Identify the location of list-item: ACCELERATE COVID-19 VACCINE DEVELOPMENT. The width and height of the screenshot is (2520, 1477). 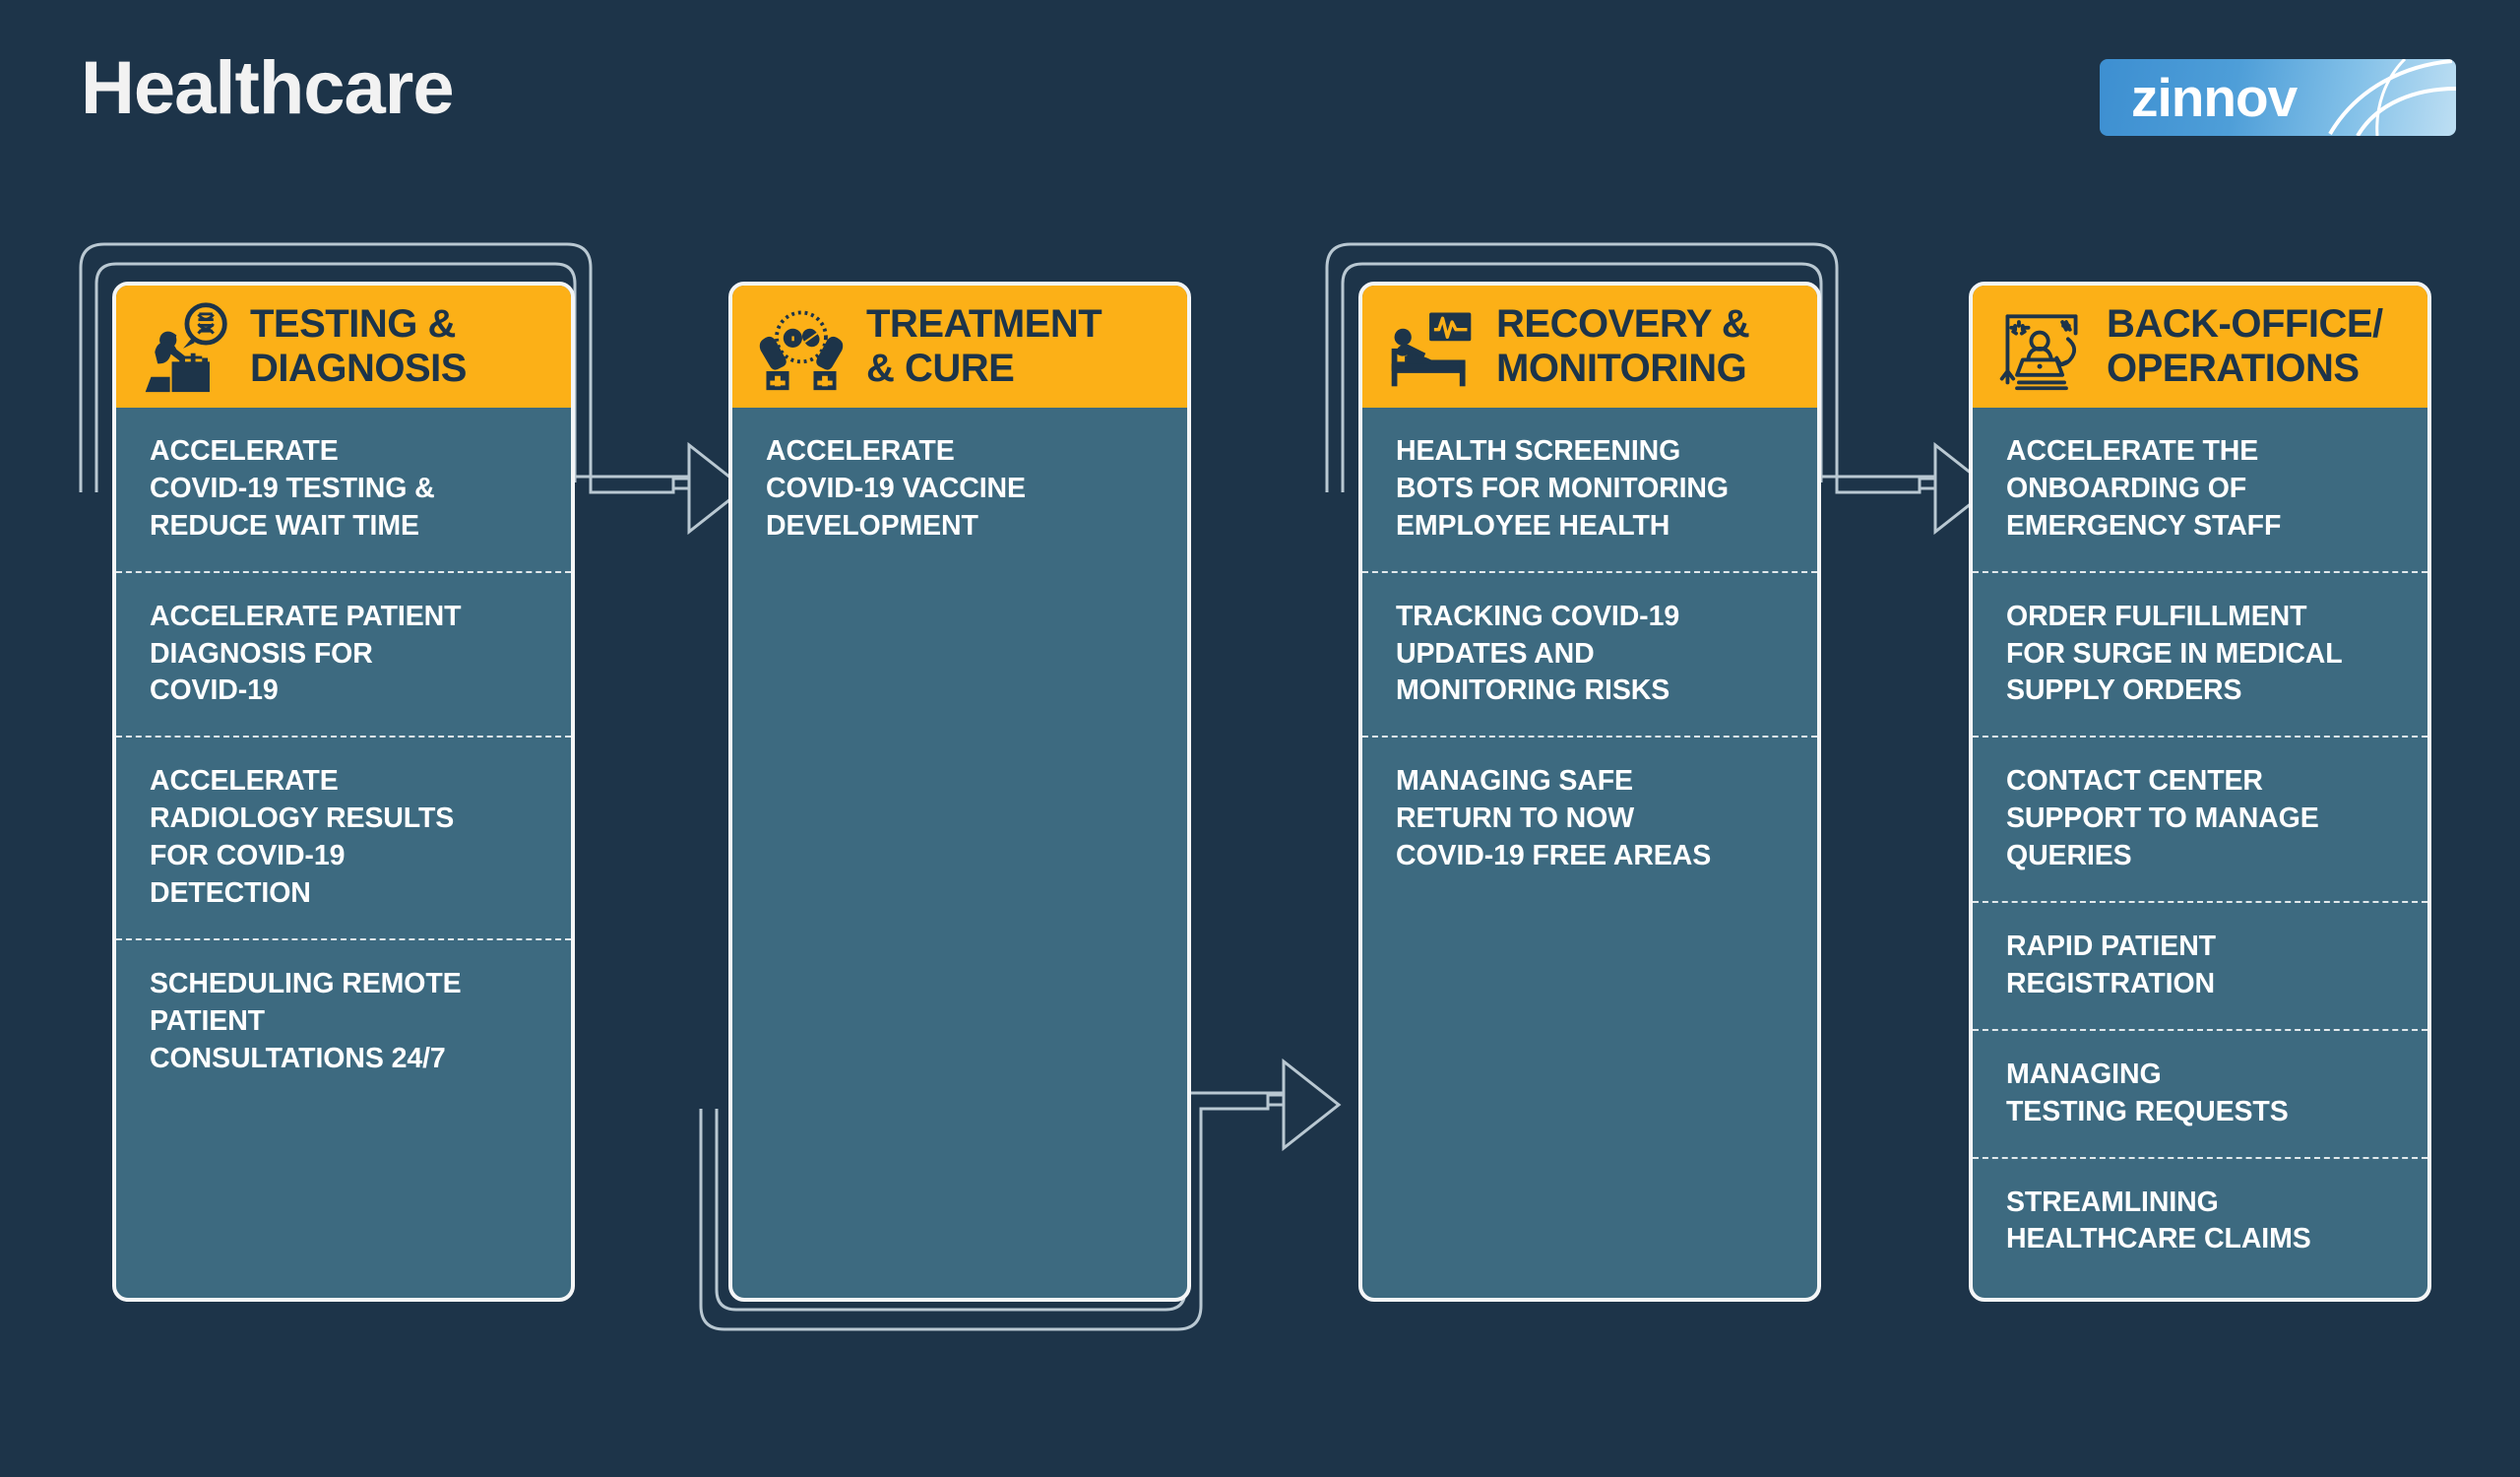
(959, 490).